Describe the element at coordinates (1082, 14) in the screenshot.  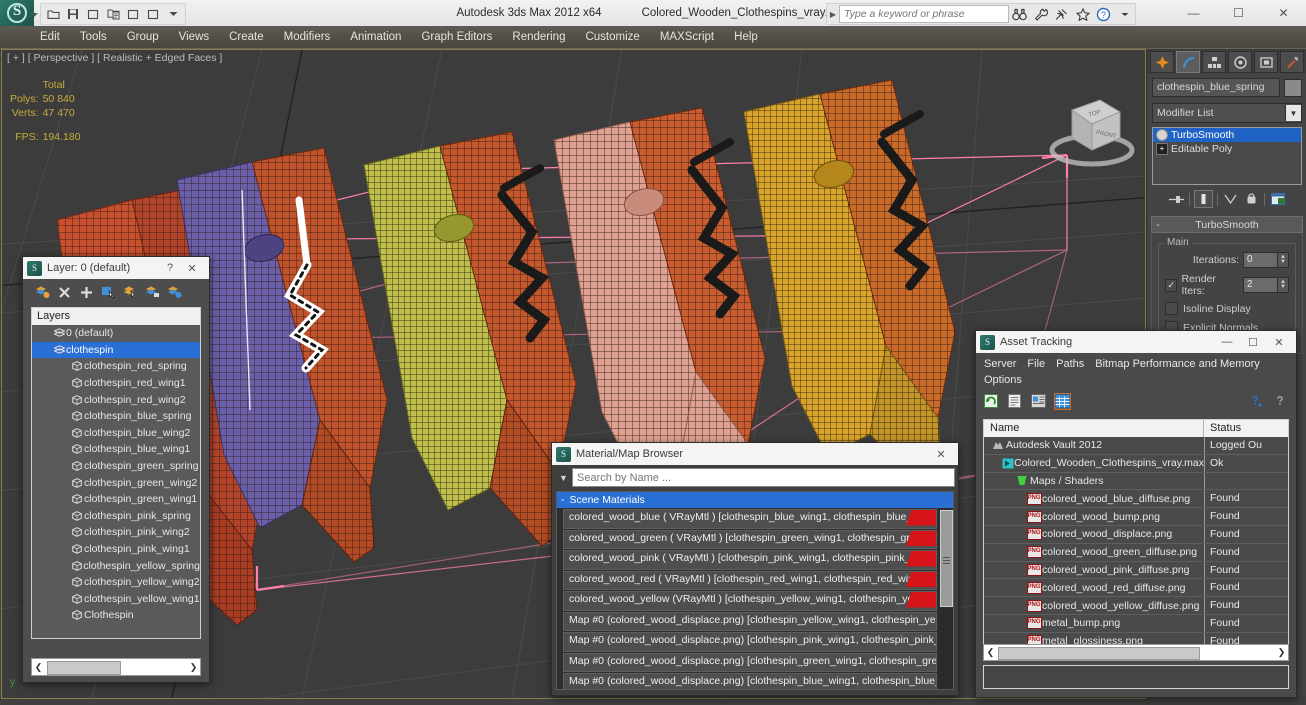
I see `star-icon` at that location.